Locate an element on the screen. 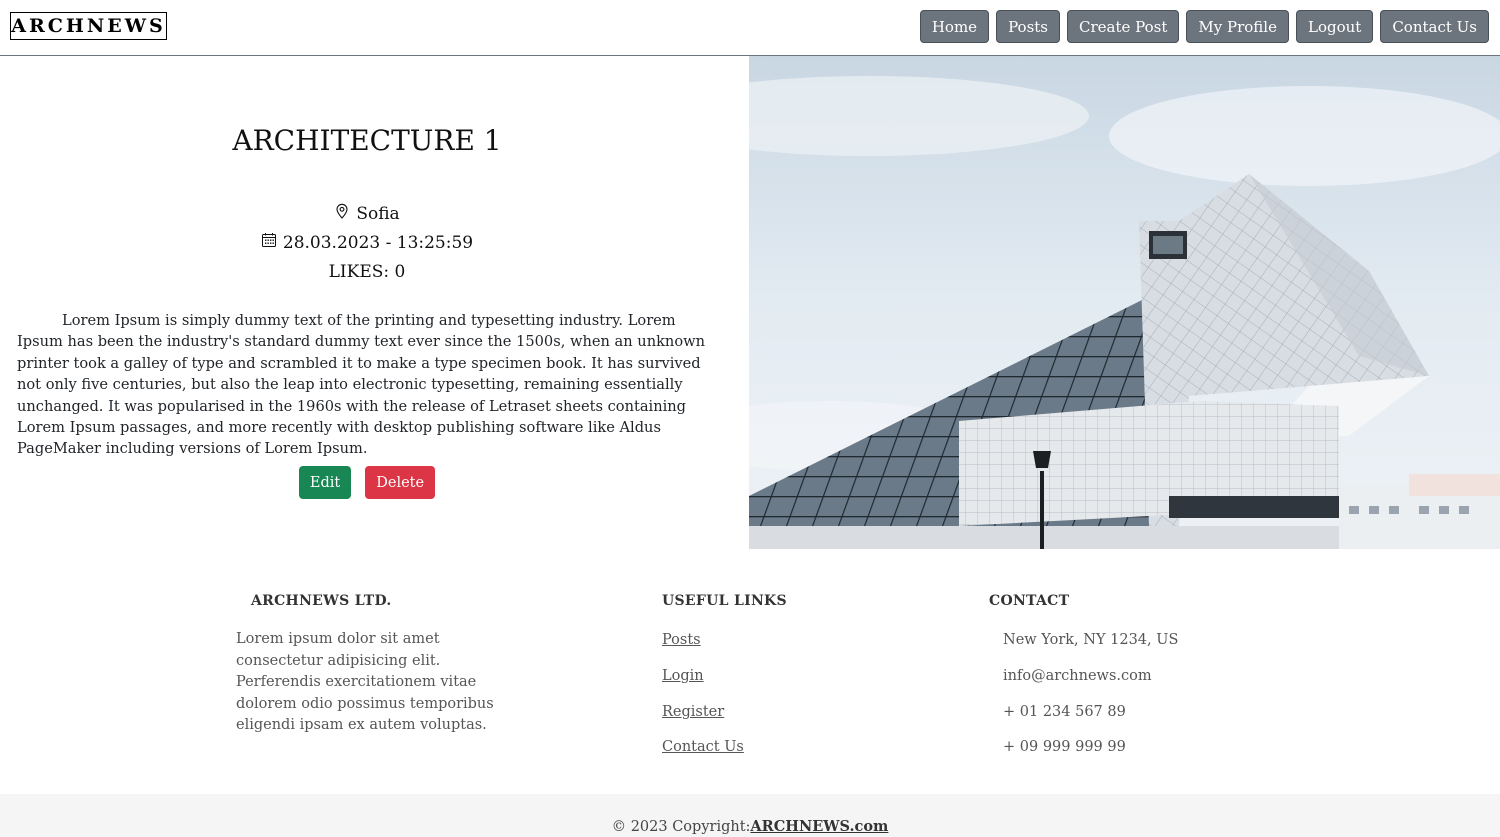  site-logo: ARCHNEWS is located at coordinates (88, 26).